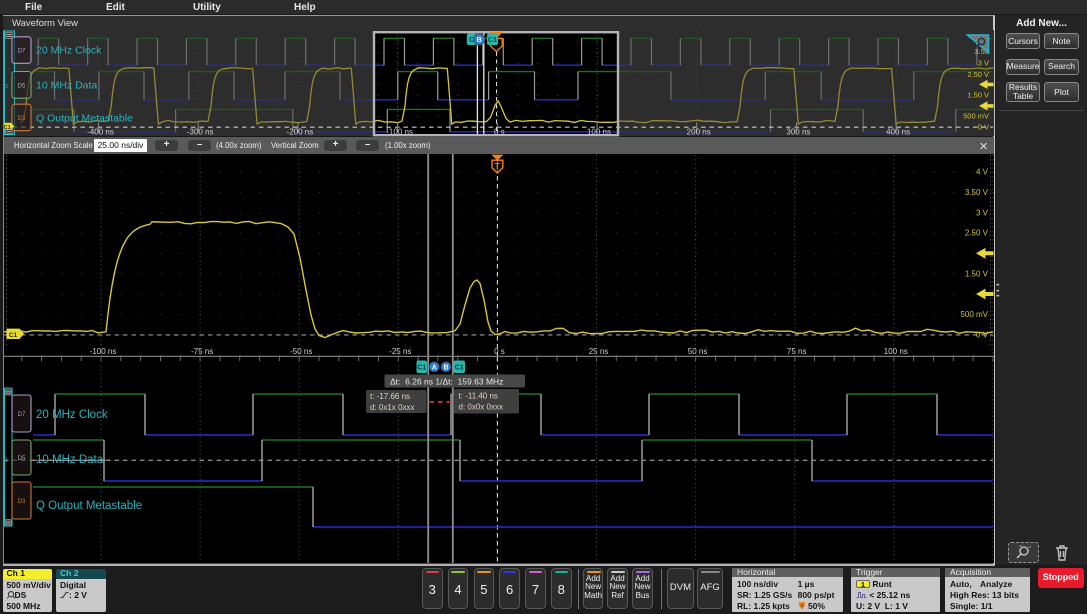 This screenshot has height=614, width=1087. What do you see at coordinates (300, 132) in the screenshot?
I see `svg-text: -200 ns` at bounding box center [300, 132].